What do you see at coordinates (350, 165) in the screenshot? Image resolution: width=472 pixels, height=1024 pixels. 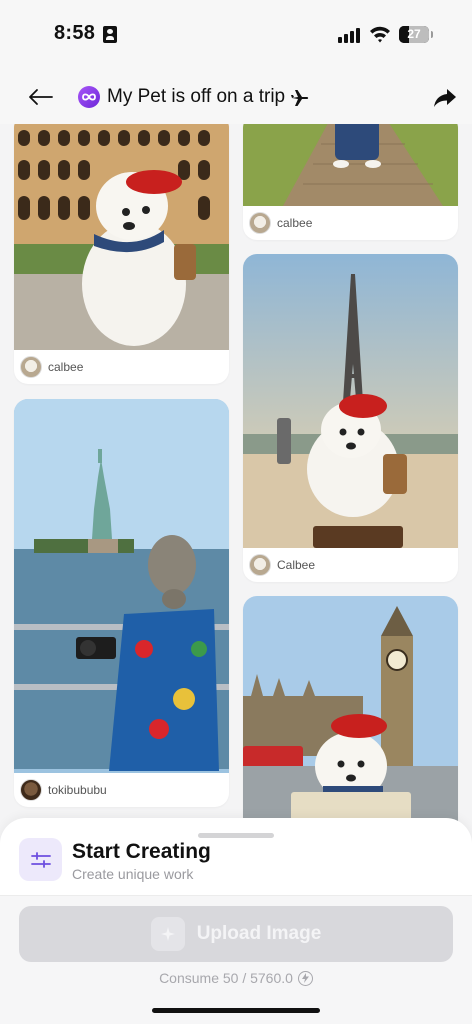 I see `post-image-dog-on-path` at bounding box center [350, 165].